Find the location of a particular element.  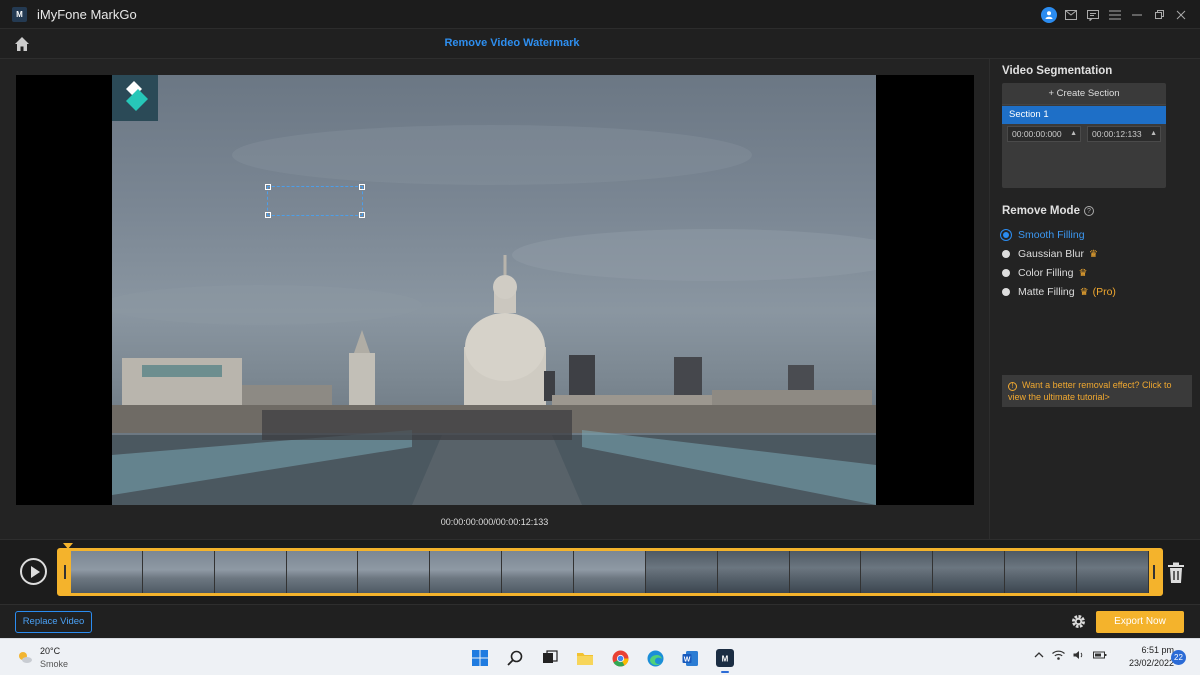

windows-start-icon is located at coordinates (480, 658).